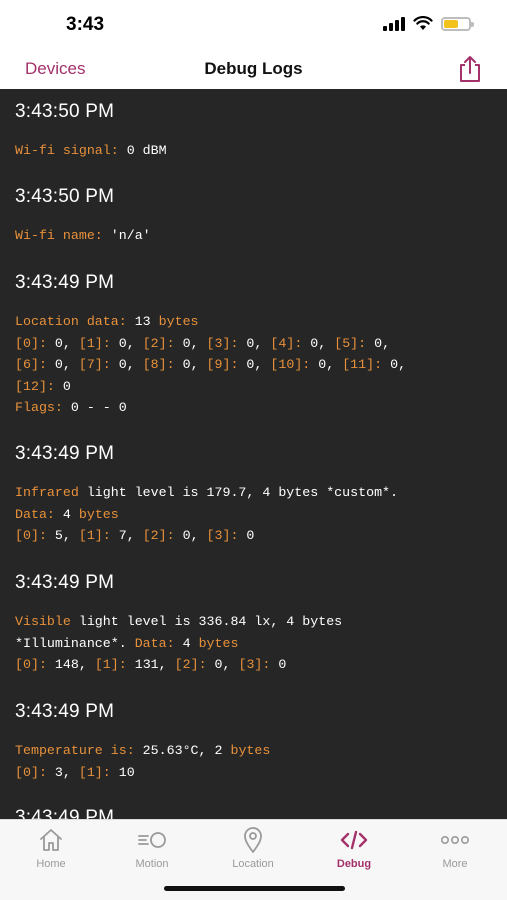  Describe the element at coordinates (256, 216) in the screenshot. I see `log-entry: 3:43:50 PM Wi-fi name: 'n/a'` at that location.